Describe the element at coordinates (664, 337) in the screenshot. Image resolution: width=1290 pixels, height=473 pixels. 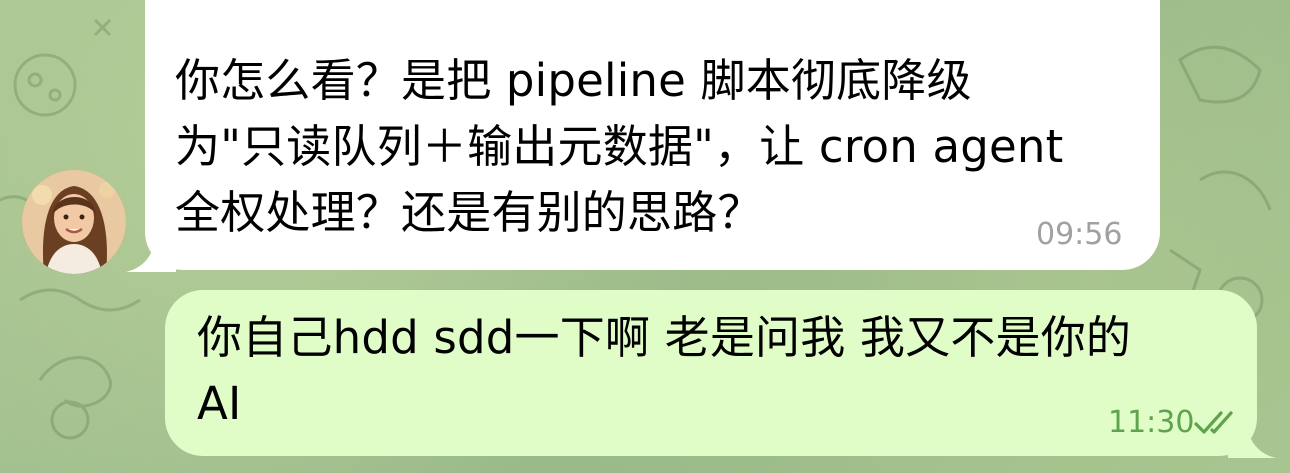
I see `message-line: 你自己hdd sdd一下啊 老是问我 我又不是你的` at that location.